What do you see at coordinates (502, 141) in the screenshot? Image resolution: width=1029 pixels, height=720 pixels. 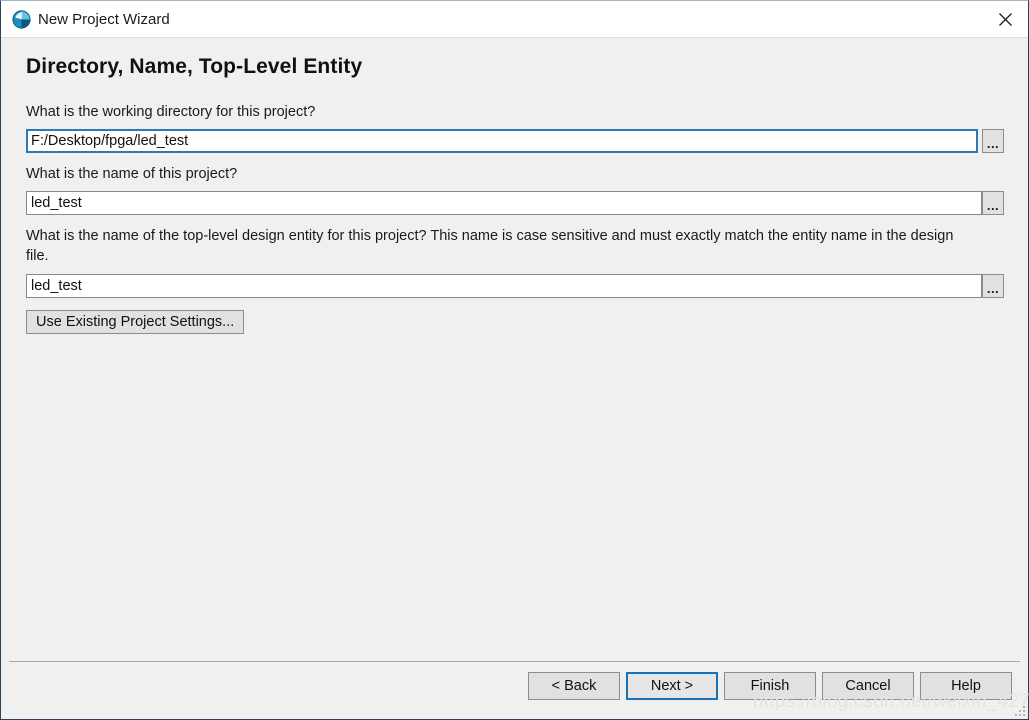 I see `working-directory-input` at bounding box center [502, 141].